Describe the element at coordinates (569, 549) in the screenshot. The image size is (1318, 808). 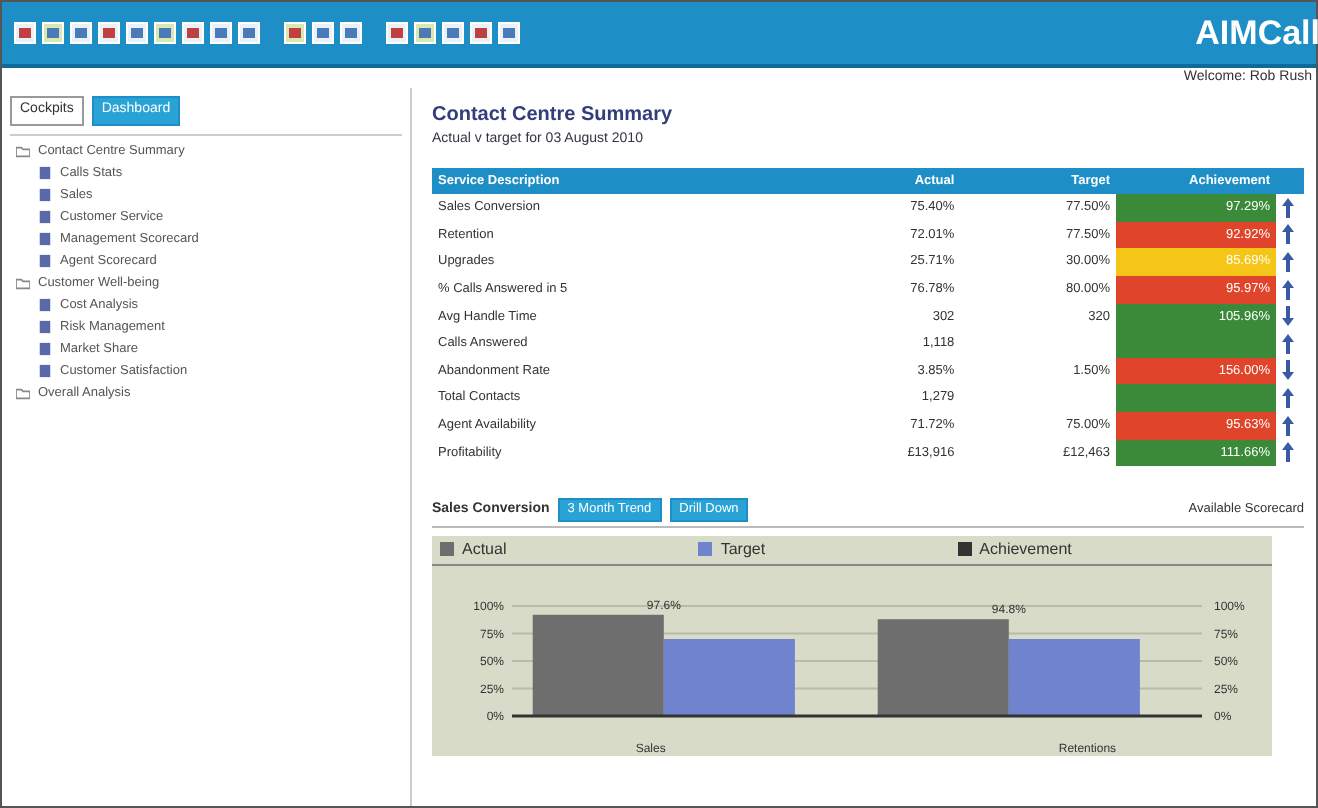
I see `legend-item: Actual` at that location.